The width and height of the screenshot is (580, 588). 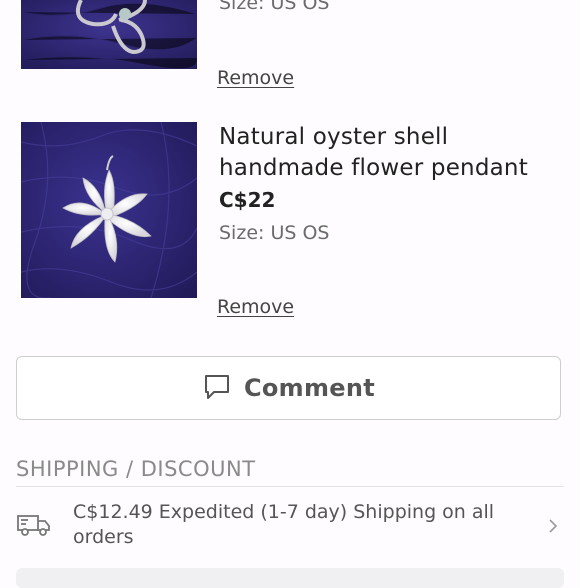 What do you see at coordinates (247, 200) in the screenshot?
I see `item-price: C$22` at bounding box center [247, 200].